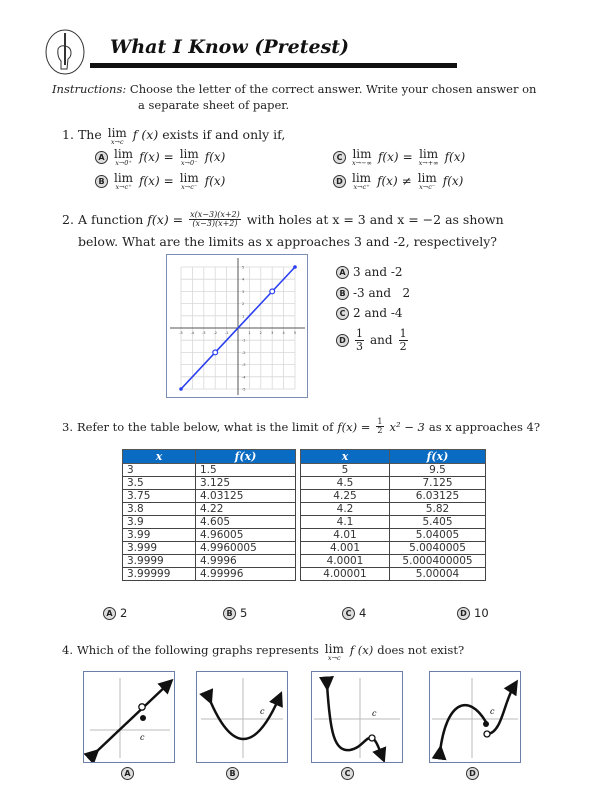  Describe the element at coordinates (403, 334) in the screenshot. I see `numerator: 1` at that location.